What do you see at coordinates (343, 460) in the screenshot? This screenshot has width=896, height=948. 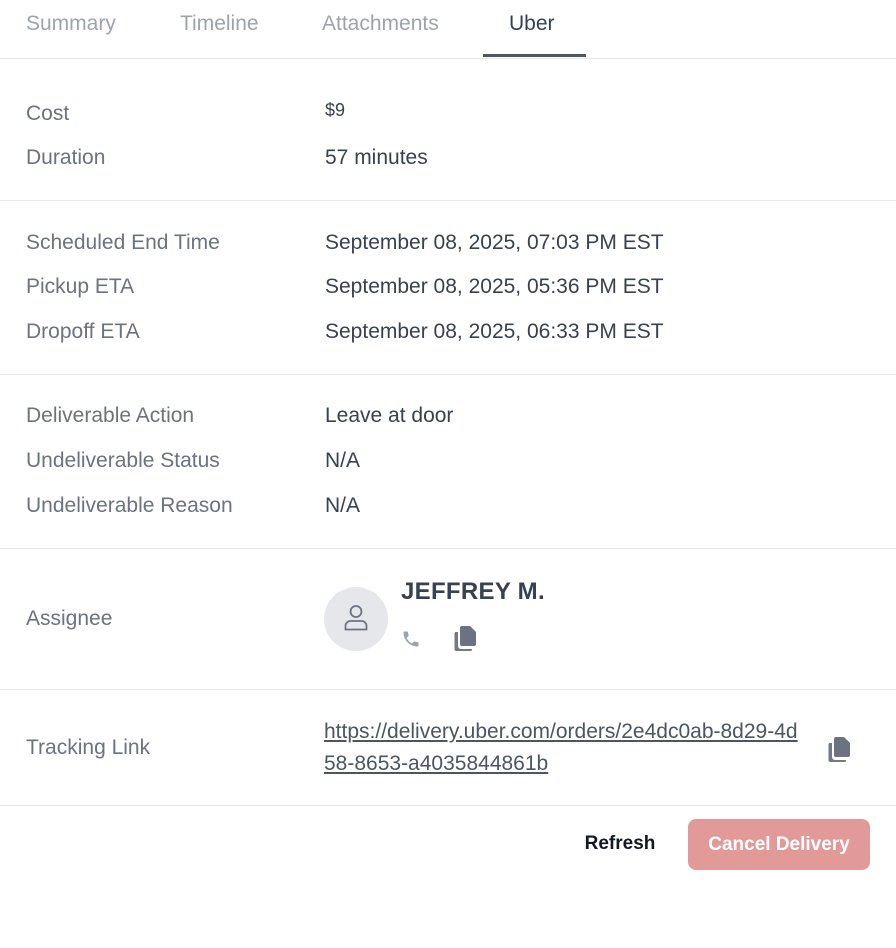 I see `undeliverable-status-value: N/A` at bounding box center [343, 460].